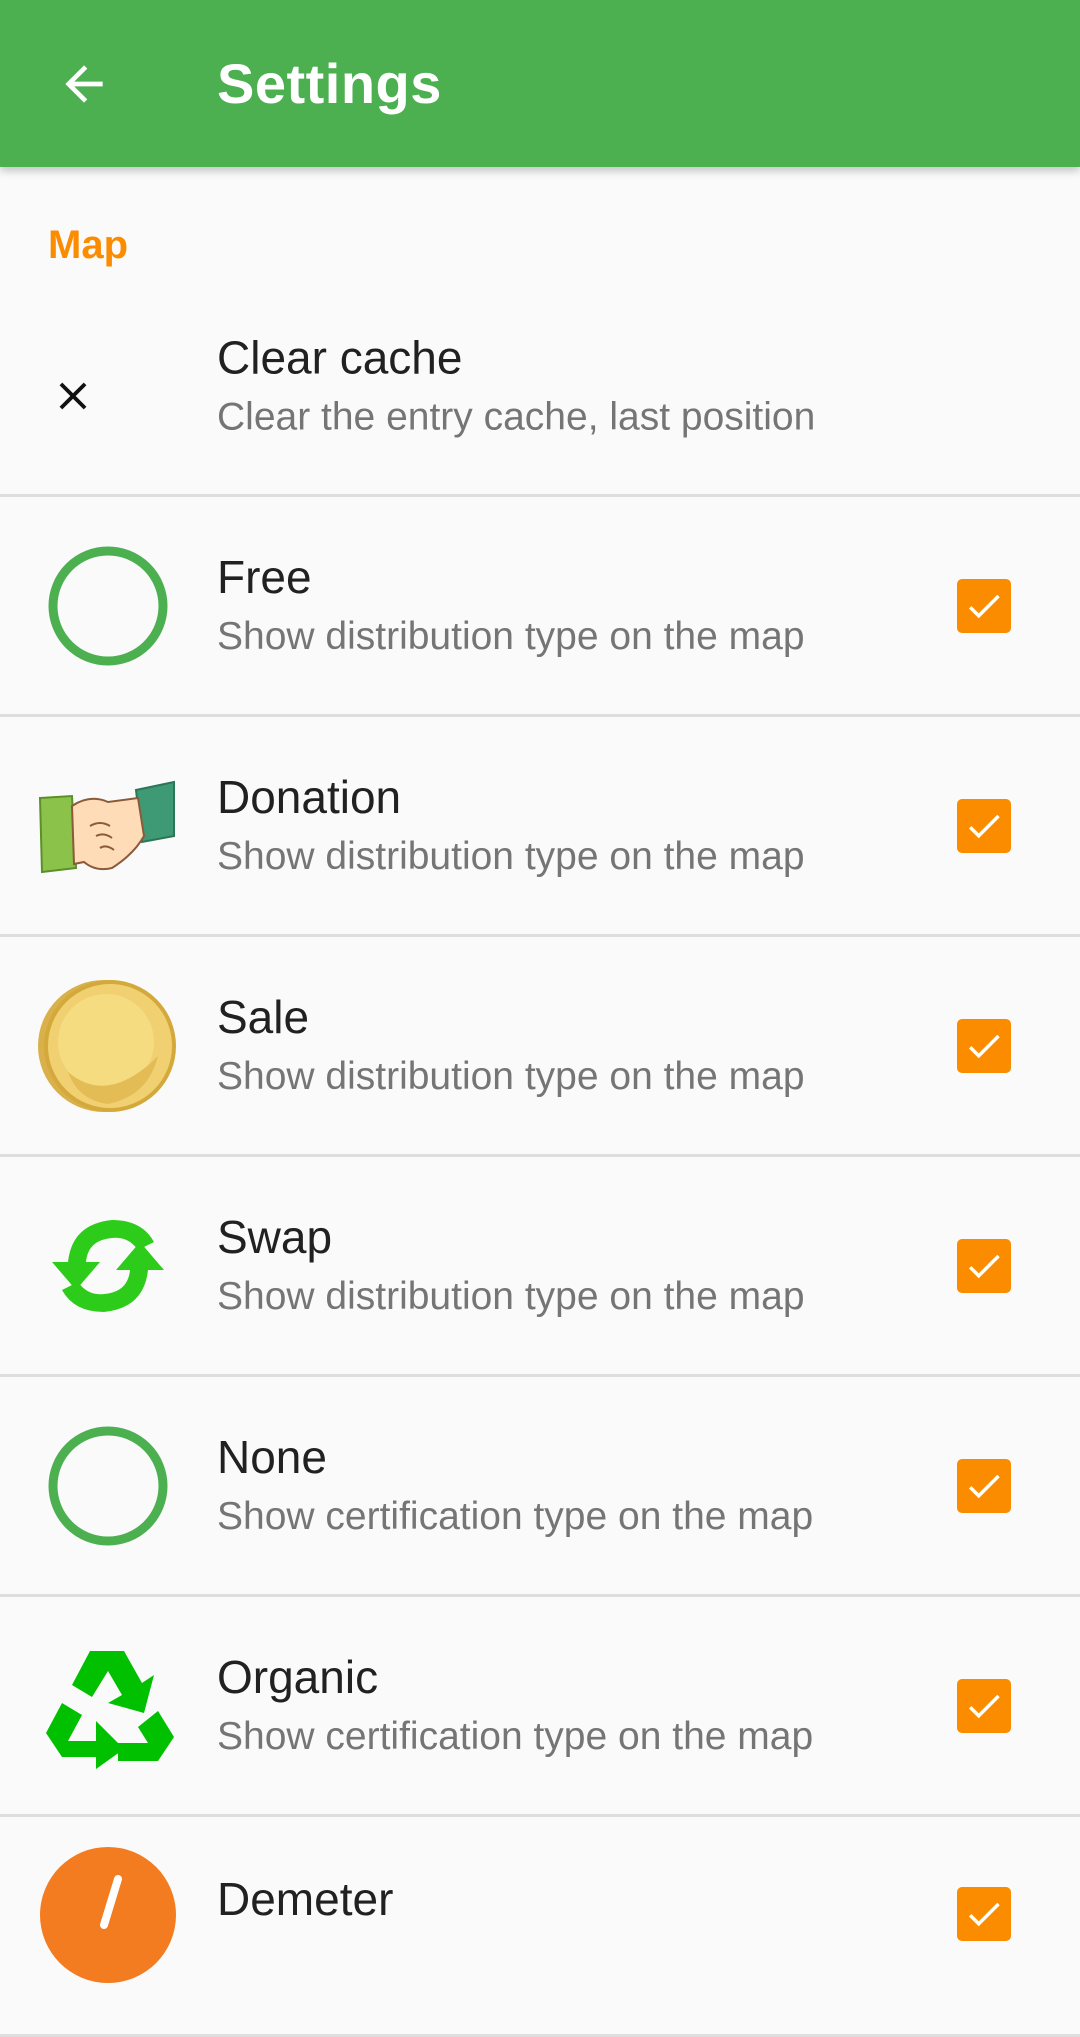 The height and width of the screenshot is (2037, 1080). Describe the element at coordinates (309, 796) in the screenshot. I see `pref-title: Donation` at that location.